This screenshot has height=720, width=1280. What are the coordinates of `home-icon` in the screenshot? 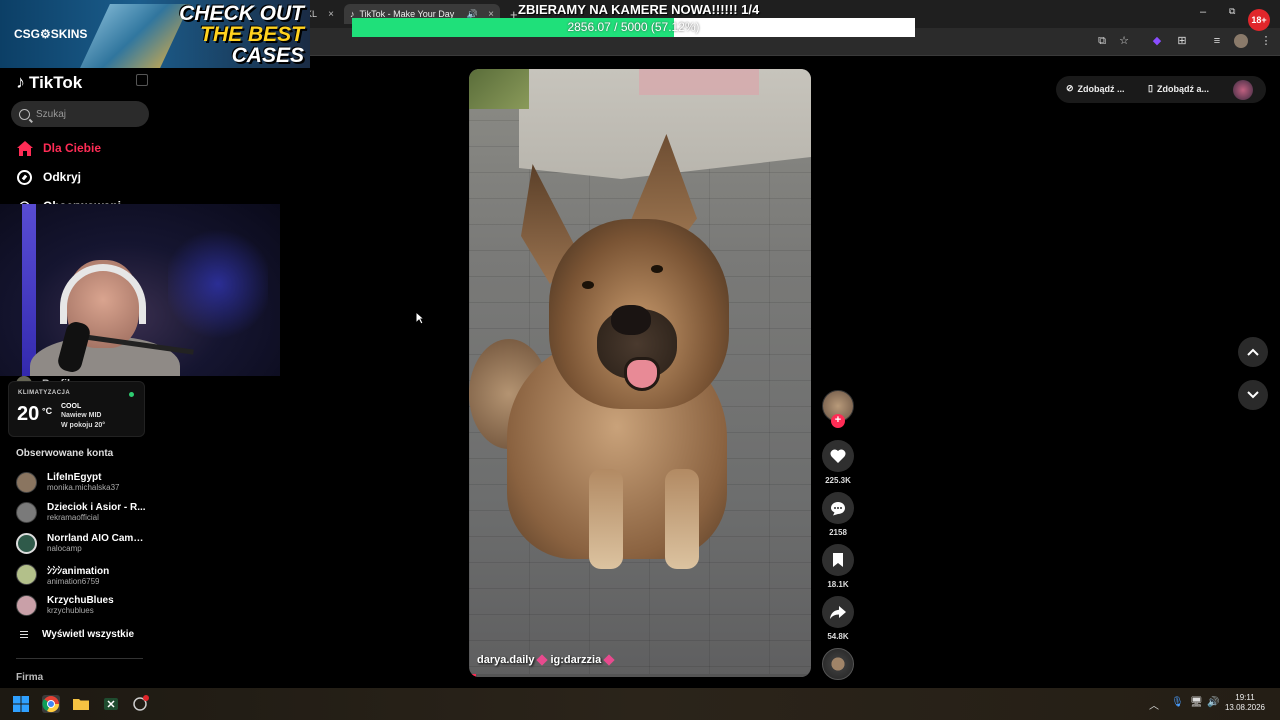 It's located at (24, 148).